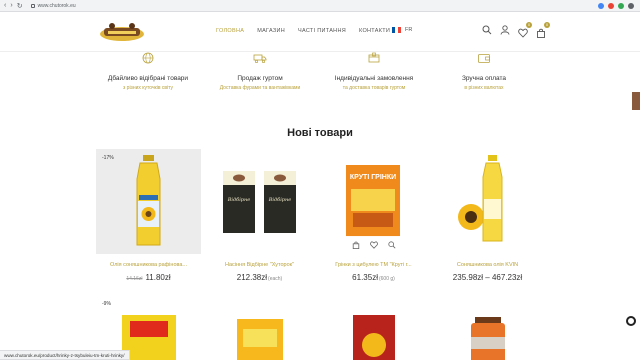 This screenshot has width=640, height=360. I want to click on address-bar: www.chutorok.eu, so click(53, 5).